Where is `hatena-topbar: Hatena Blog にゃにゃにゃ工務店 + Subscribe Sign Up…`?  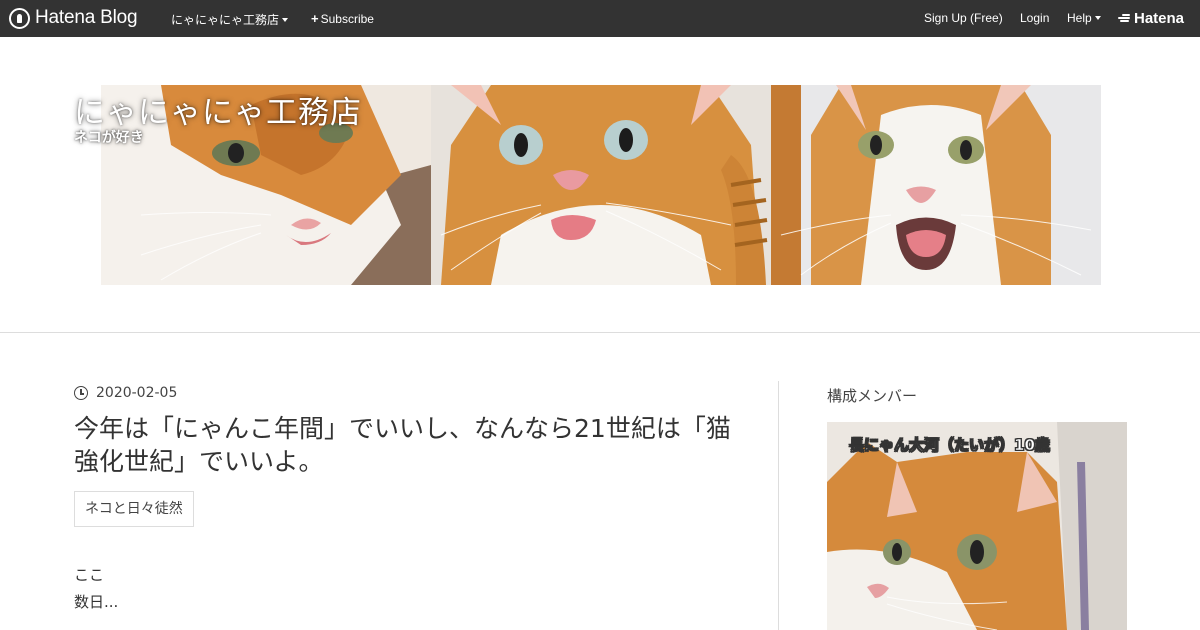
hatena-topbar: Hatena Blog にゃにゃにゃ工務店 + Subscribe Sign Up… is located at coordinates (600, 18).